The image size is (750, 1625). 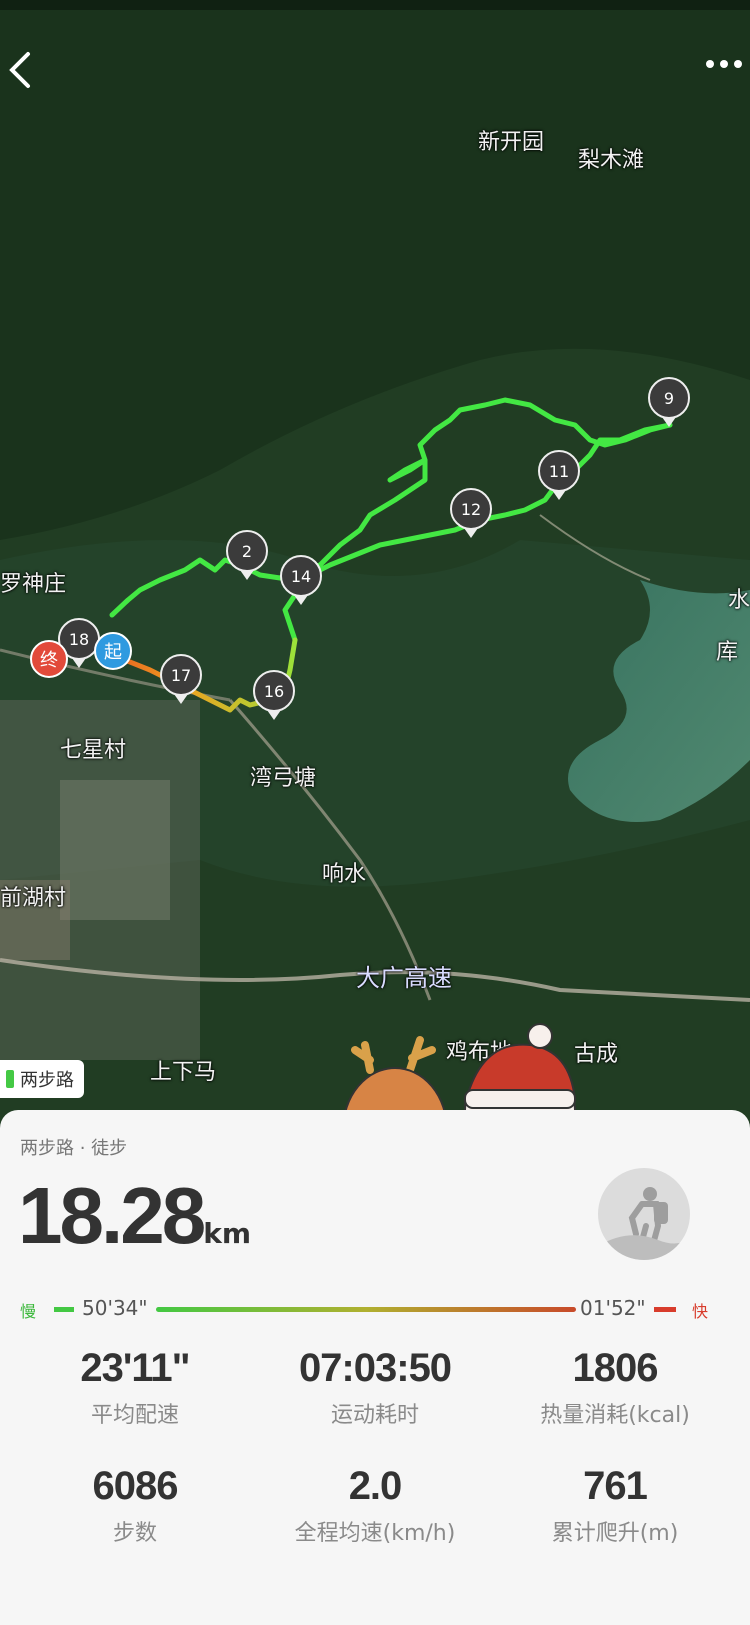 What do you see at coordinates (375, 1486) in the screenshot?
I see `stat-value: 2.0` at bounding box center [375, 1486].